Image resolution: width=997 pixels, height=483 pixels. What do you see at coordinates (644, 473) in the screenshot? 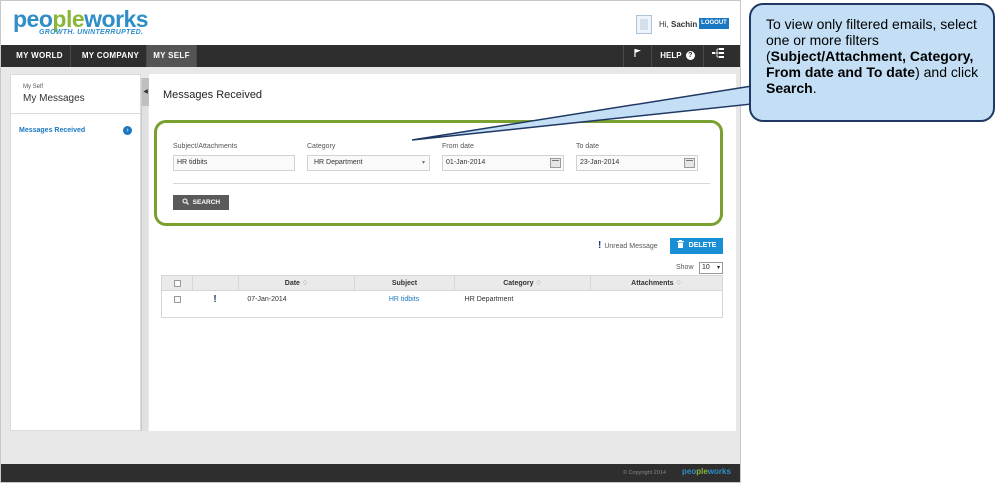
I see `footer-copyright: © Copyright 2014` at bounding box center [644, 473].